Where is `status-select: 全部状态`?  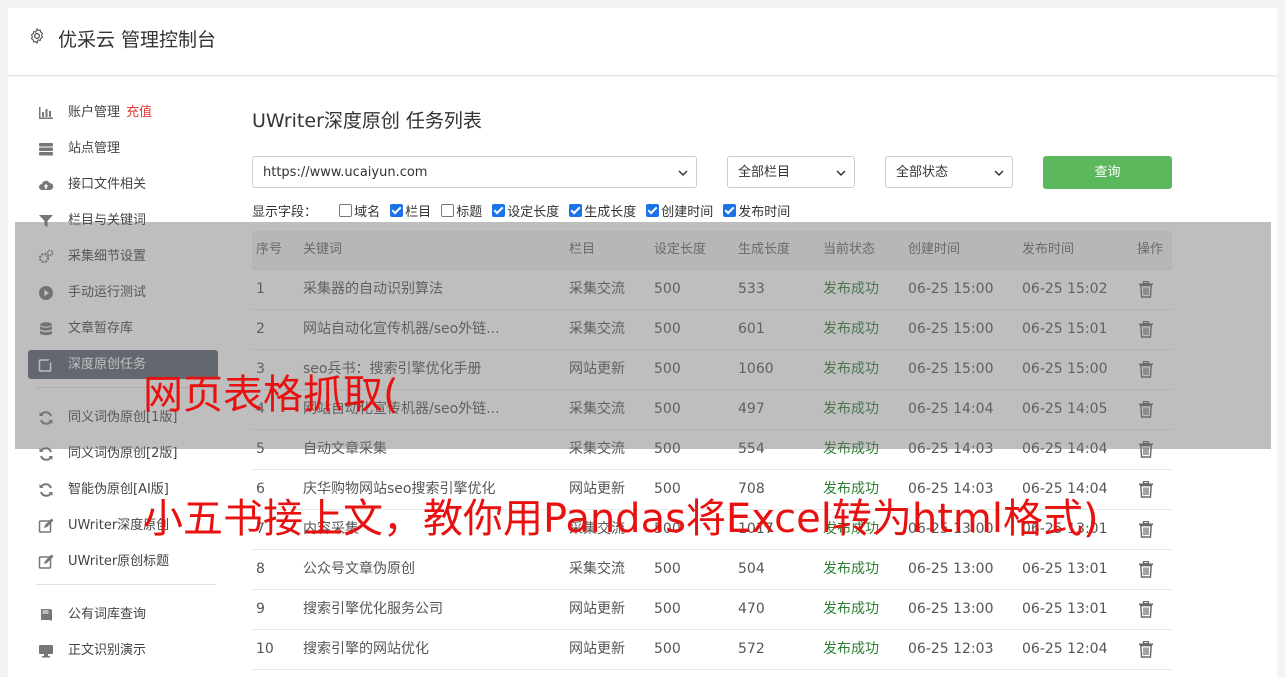
status-select: 全部状态 is located at coordinates (949, 172).